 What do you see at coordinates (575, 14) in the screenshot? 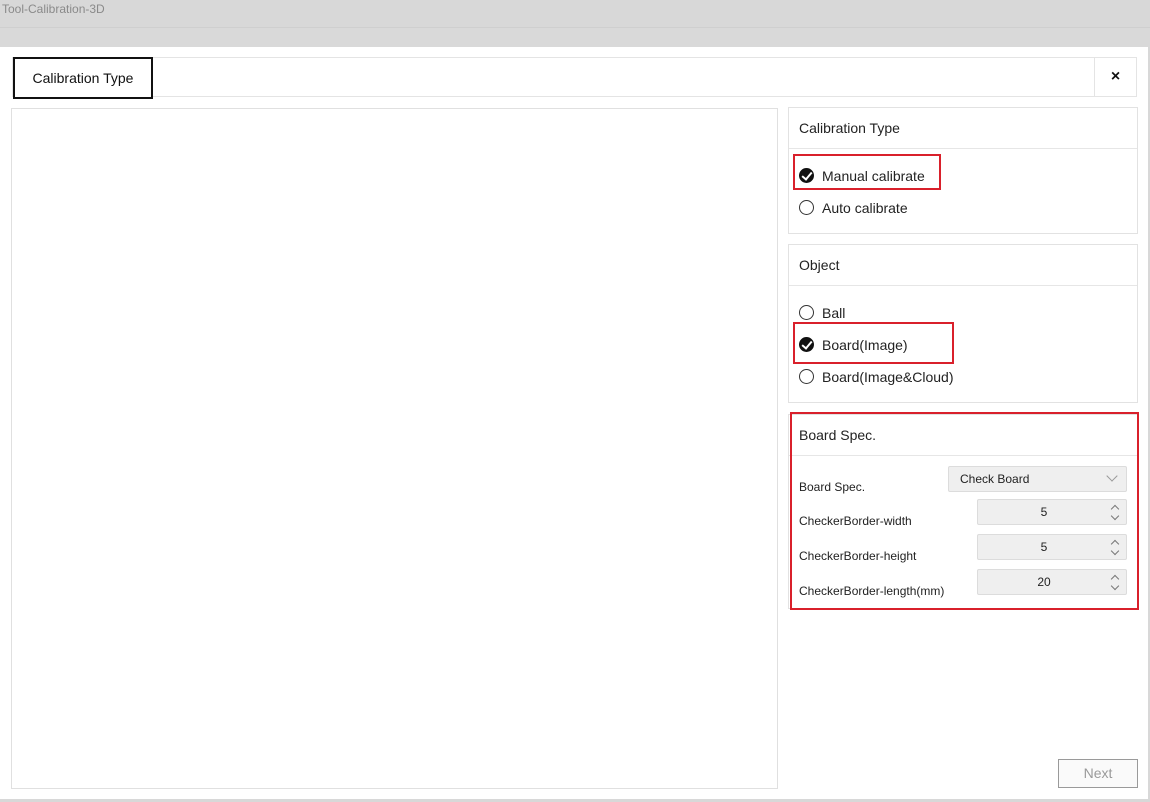
I see `title-bar: Tool-Calibration-3D` at bounding box center [575, 14].